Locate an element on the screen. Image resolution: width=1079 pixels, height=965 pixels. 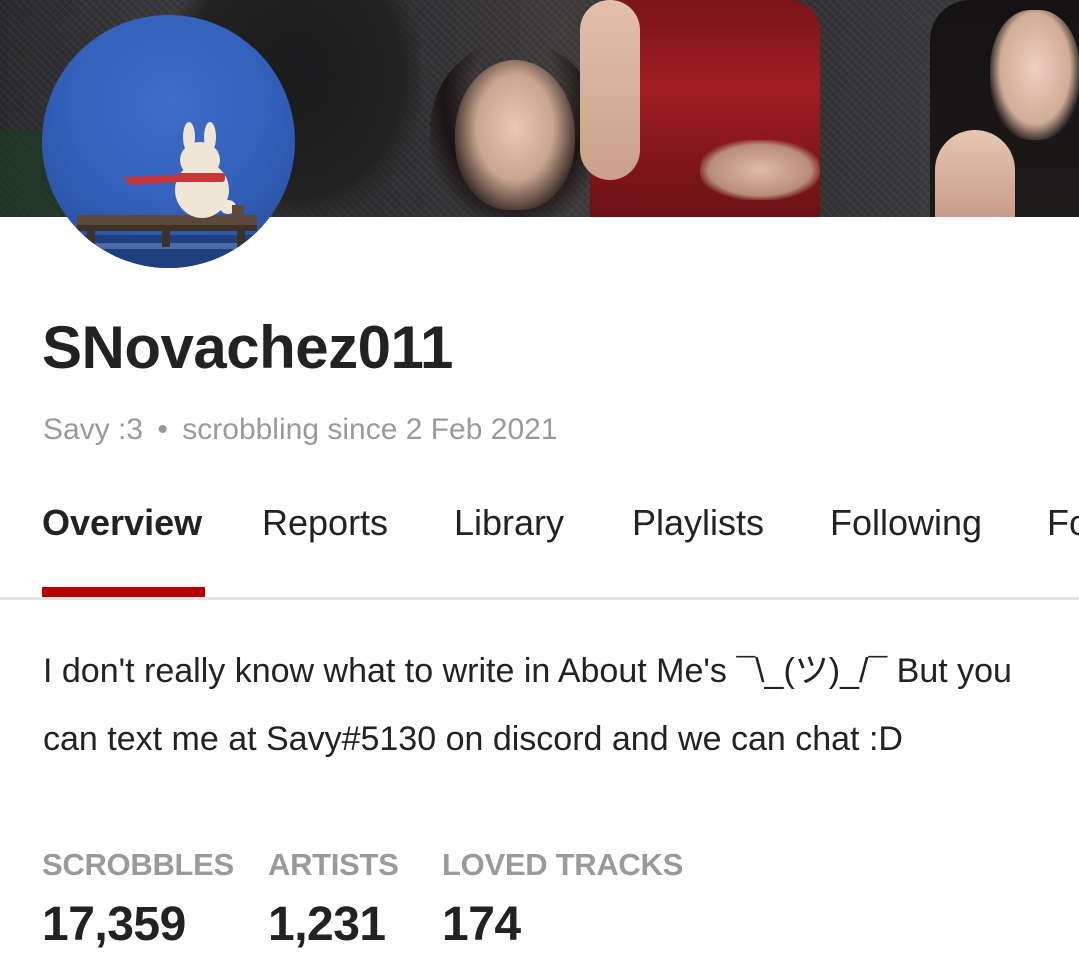
stat-scrobbles: SCROBBLES 17,359 is located at coordinates (138, 900).